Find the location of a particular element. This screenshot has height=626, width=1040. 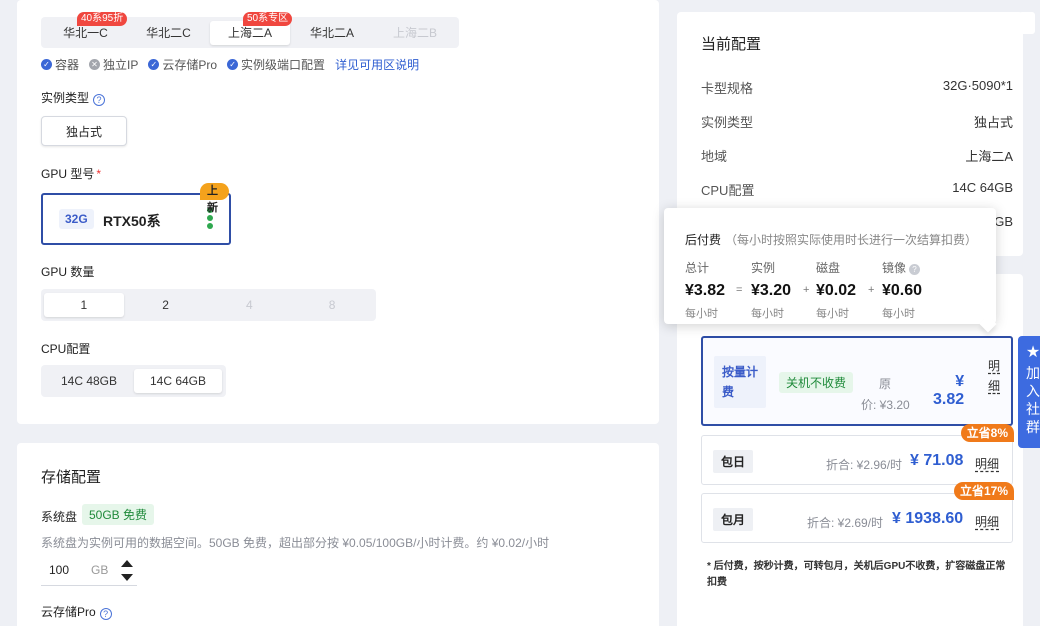

tooltip-subtitle: （每小时按照实际使用时长进行一次结算扣费） is located at coordinates (851, 240).